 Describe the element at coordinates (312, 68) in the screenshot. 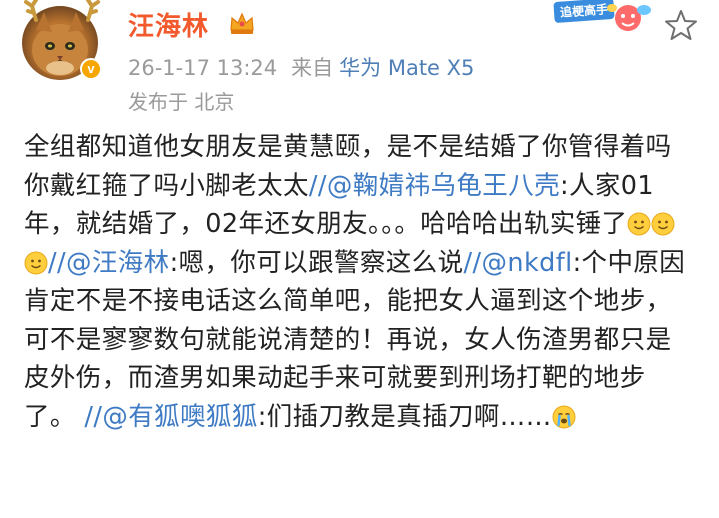

I see `source-prefix: 来自` at that location.